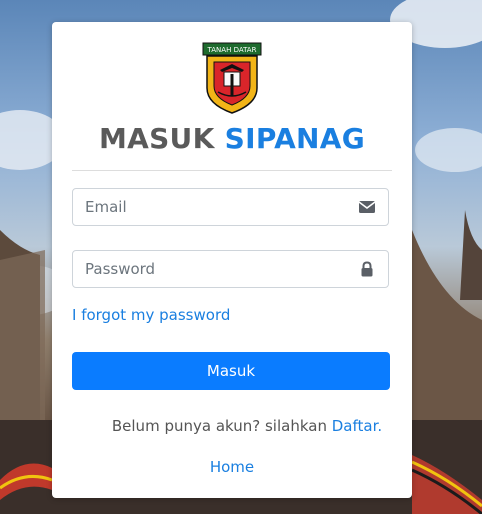  What do you see at coordinates (295, 138) in the screenshot?
I see `title-app-name: SIPANAG` at bounding box center [295, 138].